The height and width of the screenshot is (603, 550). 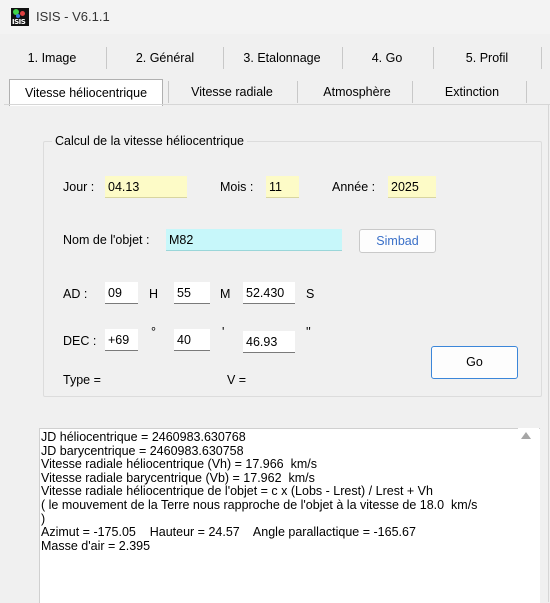 I want to click on mois-label: Mois :, so click(x=237, y=187).